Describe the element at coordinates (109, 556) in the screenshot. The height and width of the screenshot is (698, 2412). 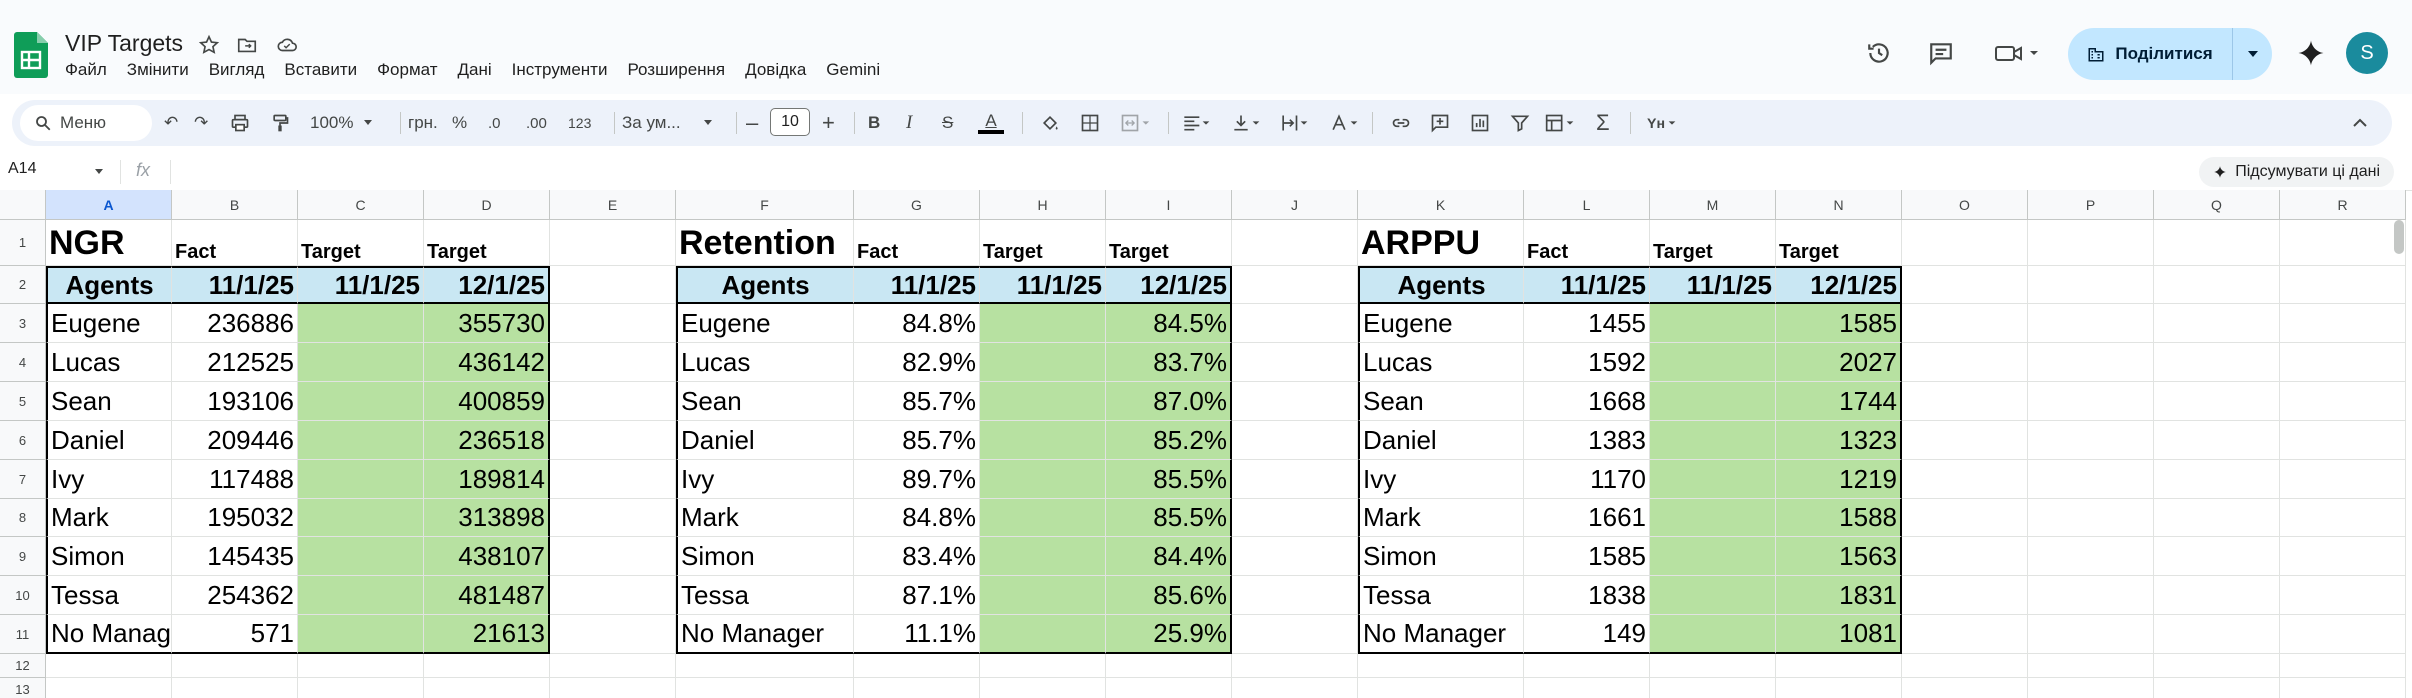
I see `ngr-cell: Simon` at that location.